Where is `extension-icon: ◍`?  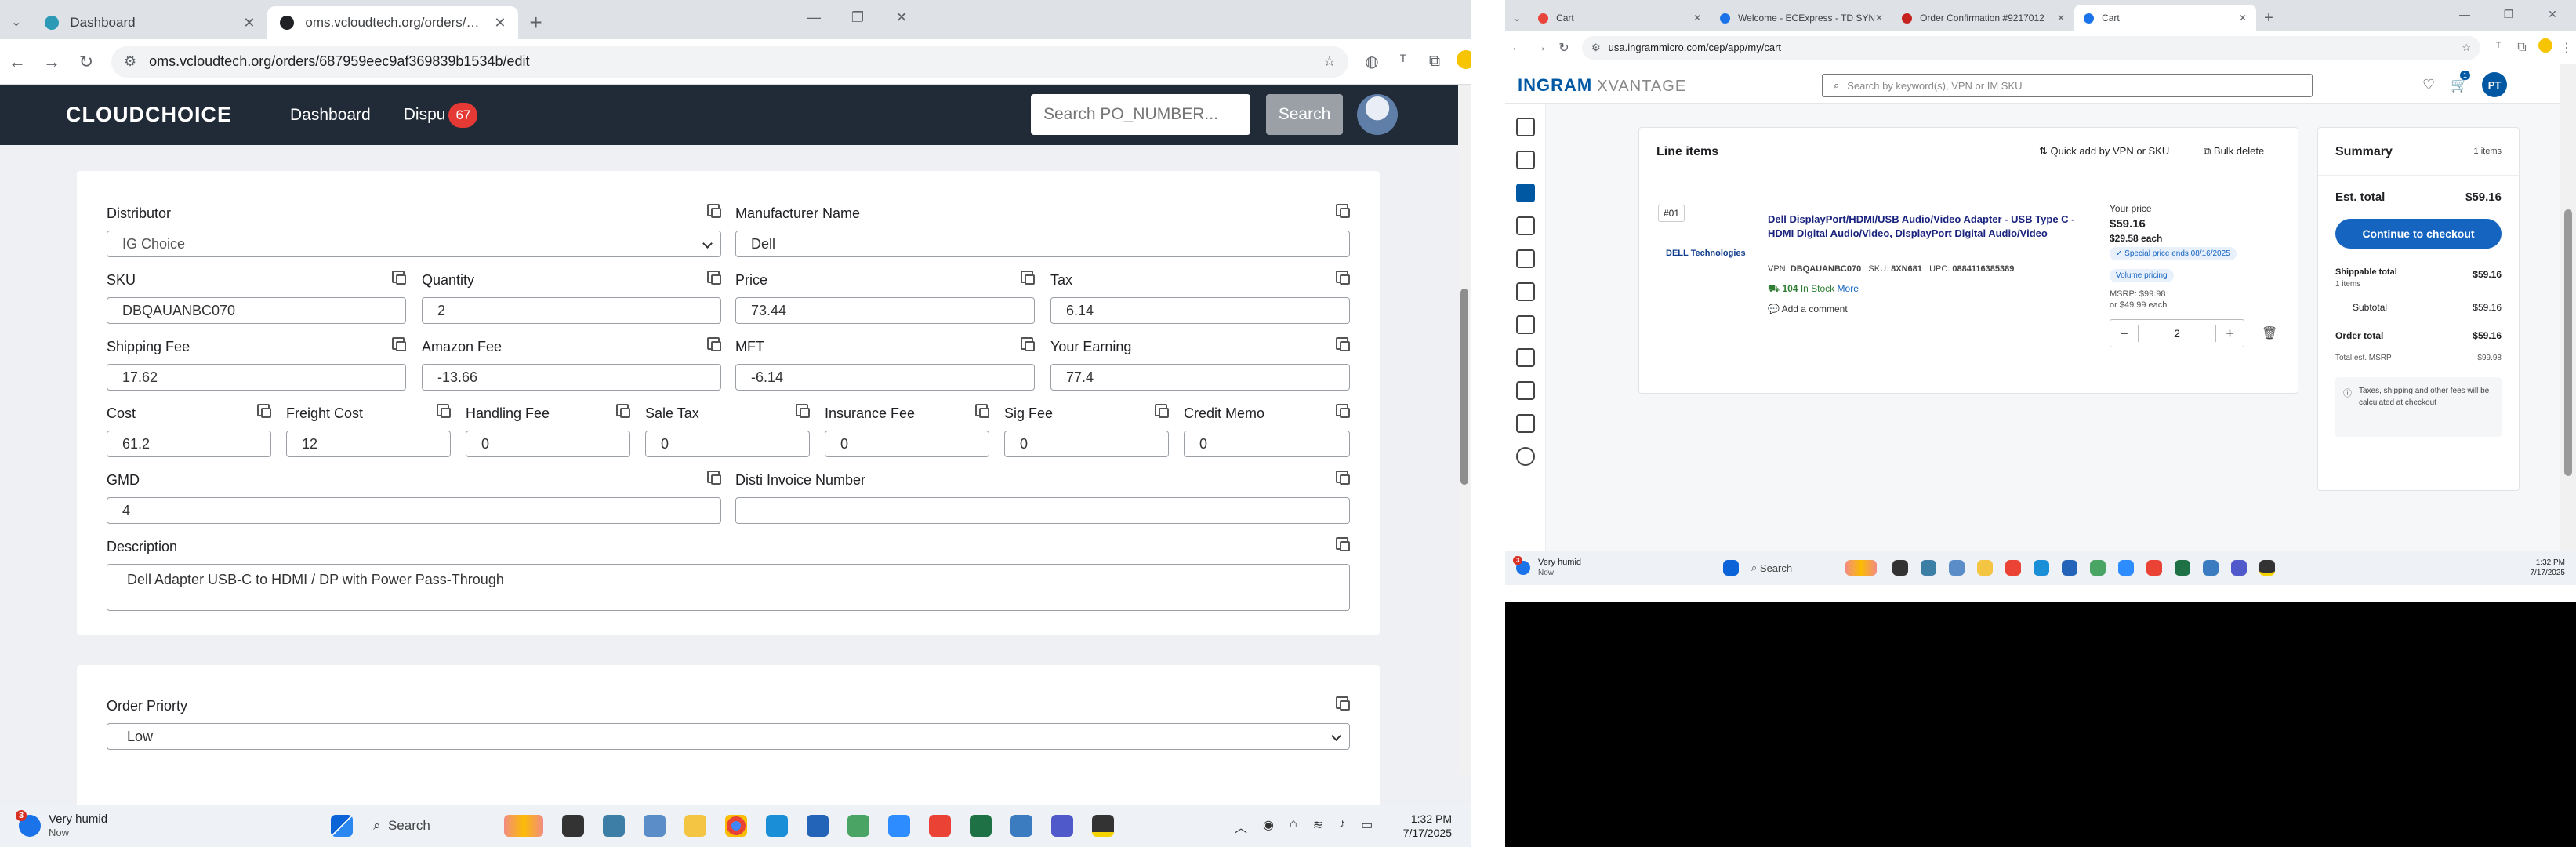 extension-icon: ◍ is located at coordinates (1372, 61).